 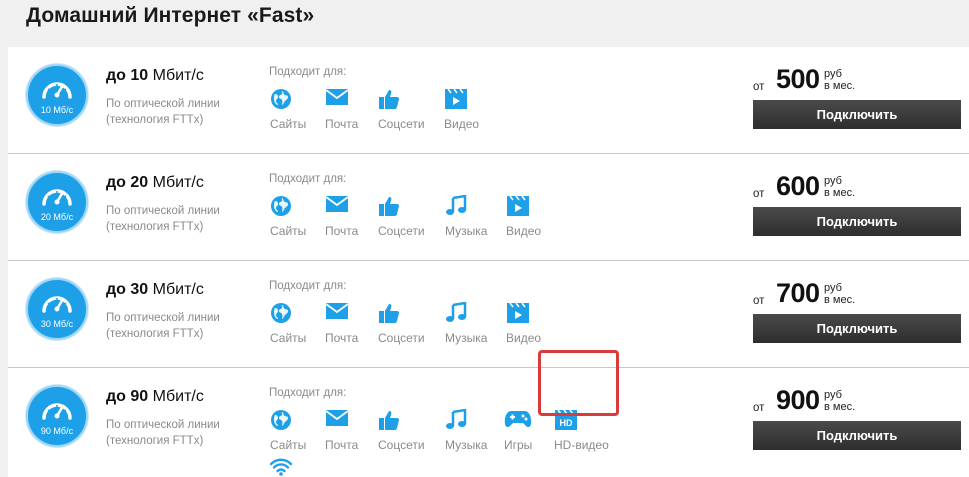 What do you see at coordinates (57, 95) in the screenshot?
I see `speed-badge: 10 Мб/с` at bounding box center [57, 95].